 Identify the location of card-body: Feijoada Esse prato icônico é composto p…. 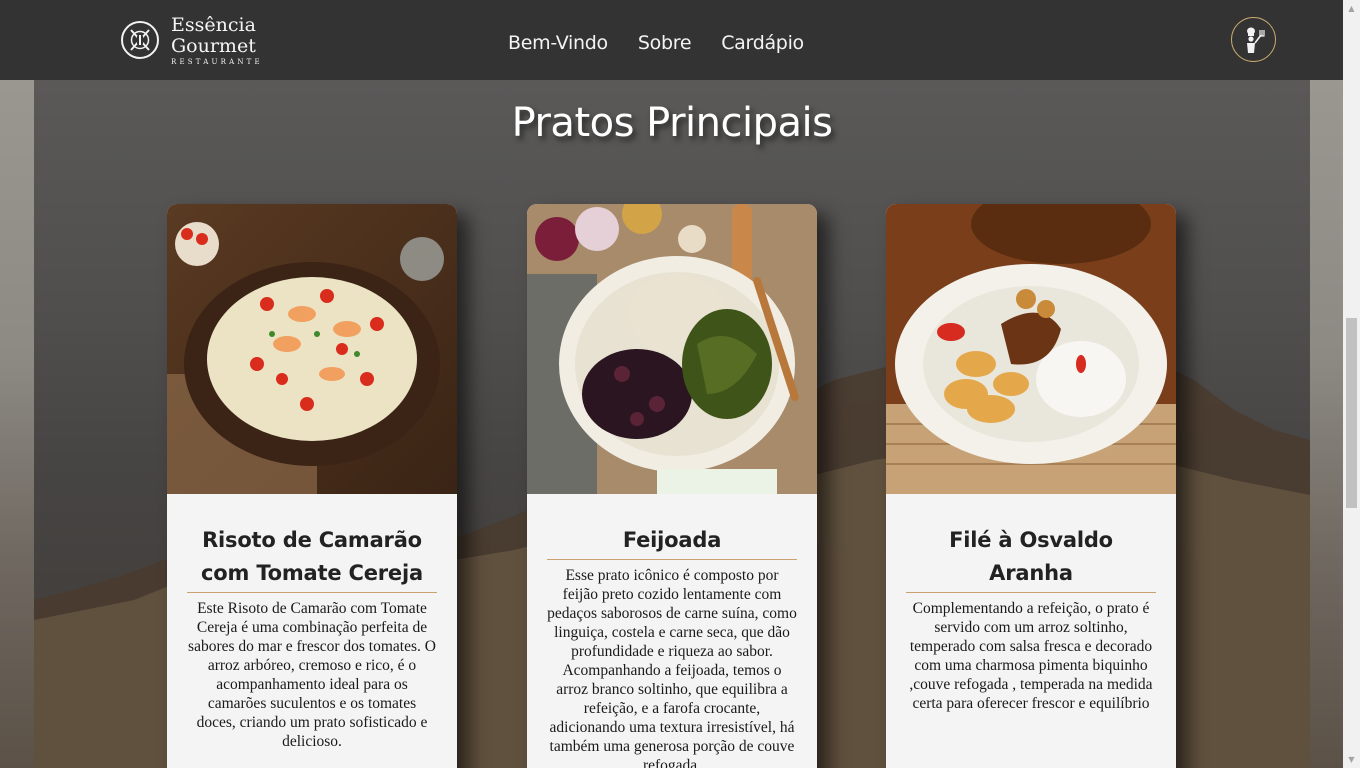
(672, 631).